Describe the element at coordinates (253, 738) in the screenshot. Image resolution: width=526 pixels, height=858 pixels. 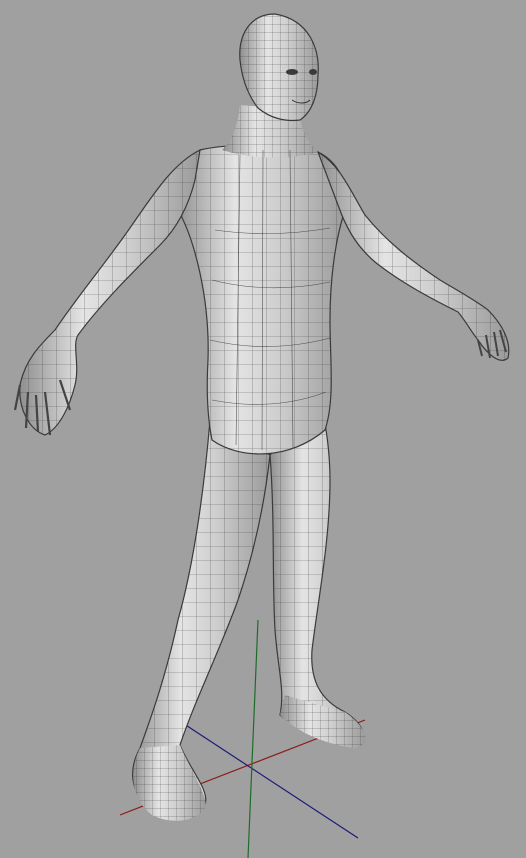
I see `y-axis-line` at that location.